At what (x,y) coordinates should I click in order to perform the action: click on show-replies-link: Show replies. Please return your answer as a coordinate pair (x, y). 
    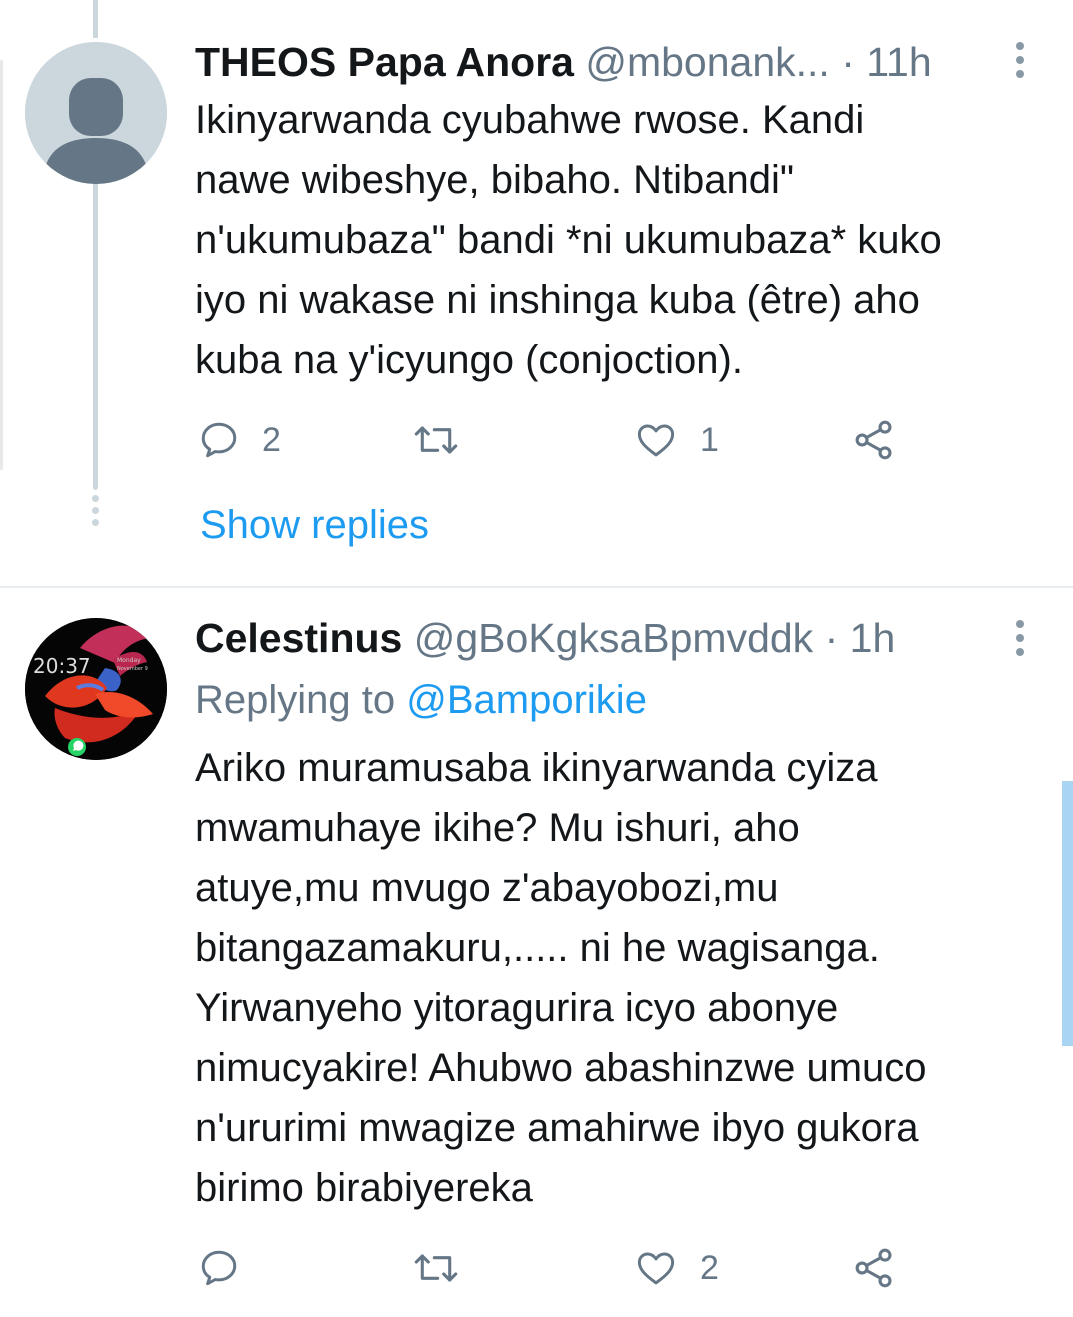
    Looking at the image, I should click on (314, 525).